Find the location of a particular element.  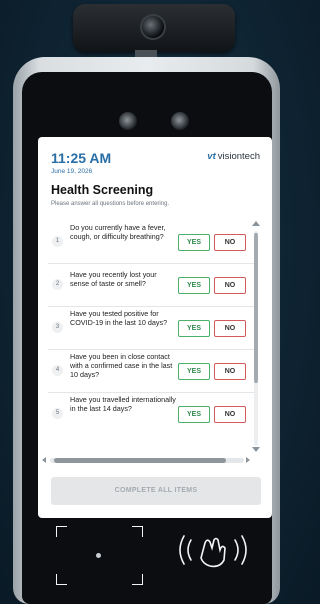

nfc-reader-icon is located at coordinates (213, 551).